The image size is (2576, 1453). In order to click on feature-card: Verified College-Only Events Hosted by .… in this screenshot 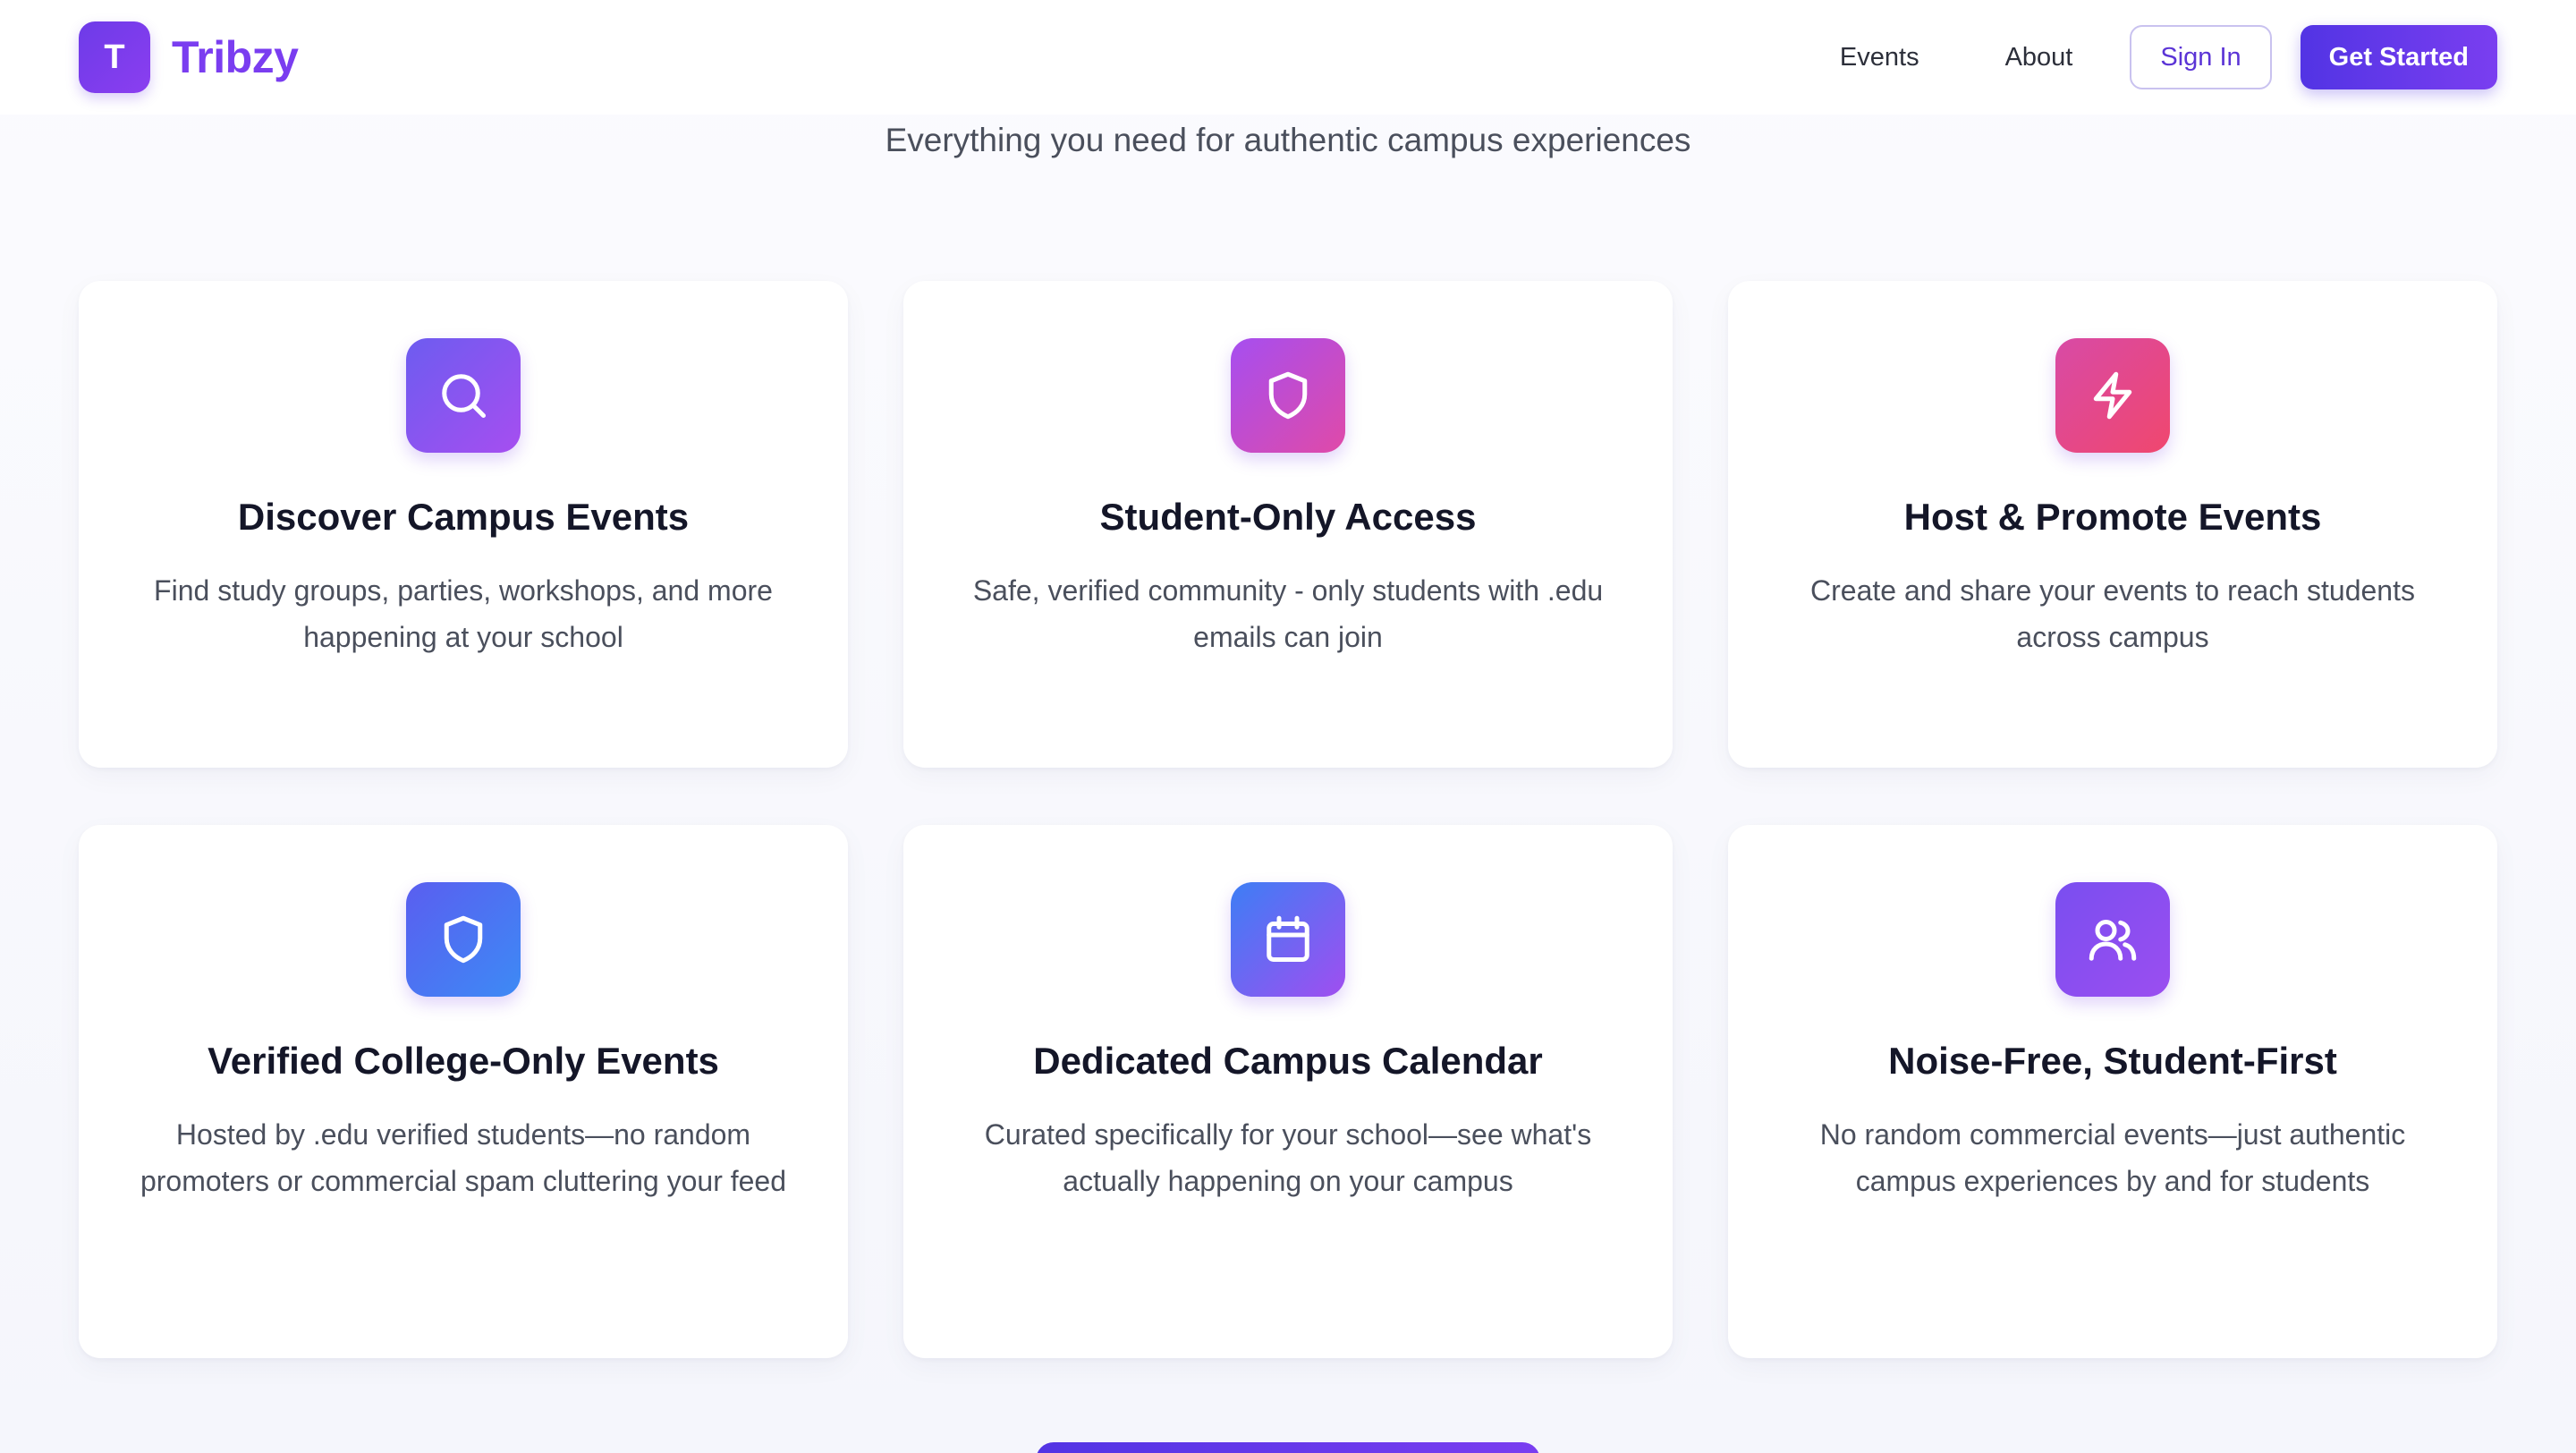, I will do `click(463, 1091)`.